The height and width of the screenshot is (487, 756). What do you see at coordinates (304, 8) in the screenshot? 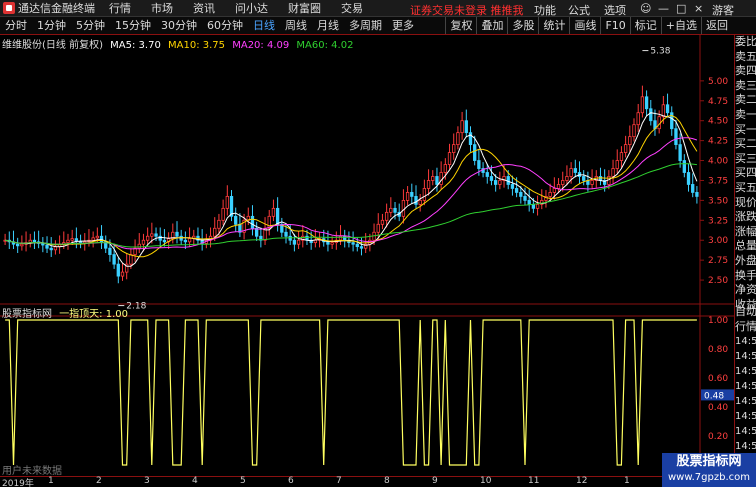
I see `menu-wealth: 财富圈` at bounding box center [304, 8].